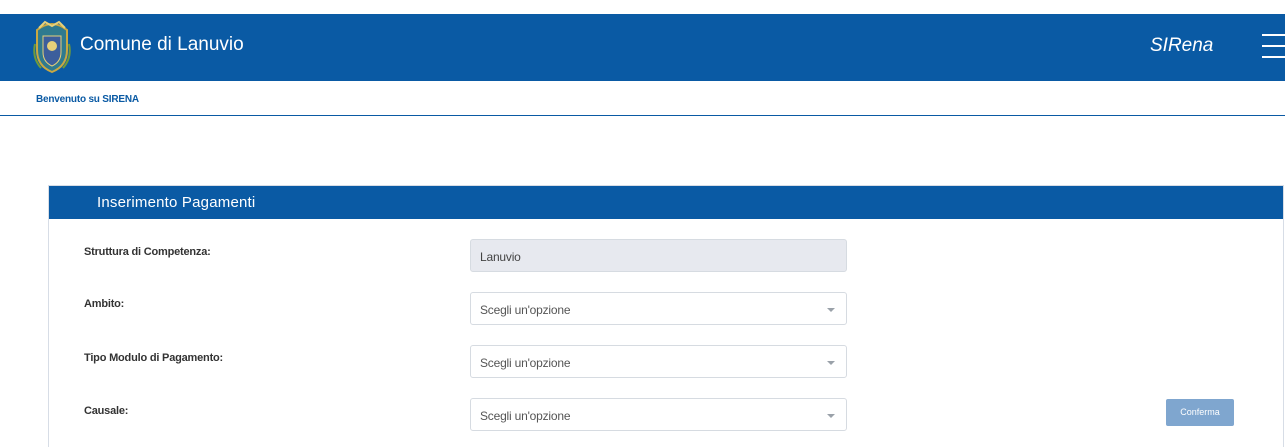 This screenshot has width=1285, height=447. What do you see at coordinates (658, 255) in the screenshot?
I see `struttura-field: Lanuvio` at bounding box center [658, 255].